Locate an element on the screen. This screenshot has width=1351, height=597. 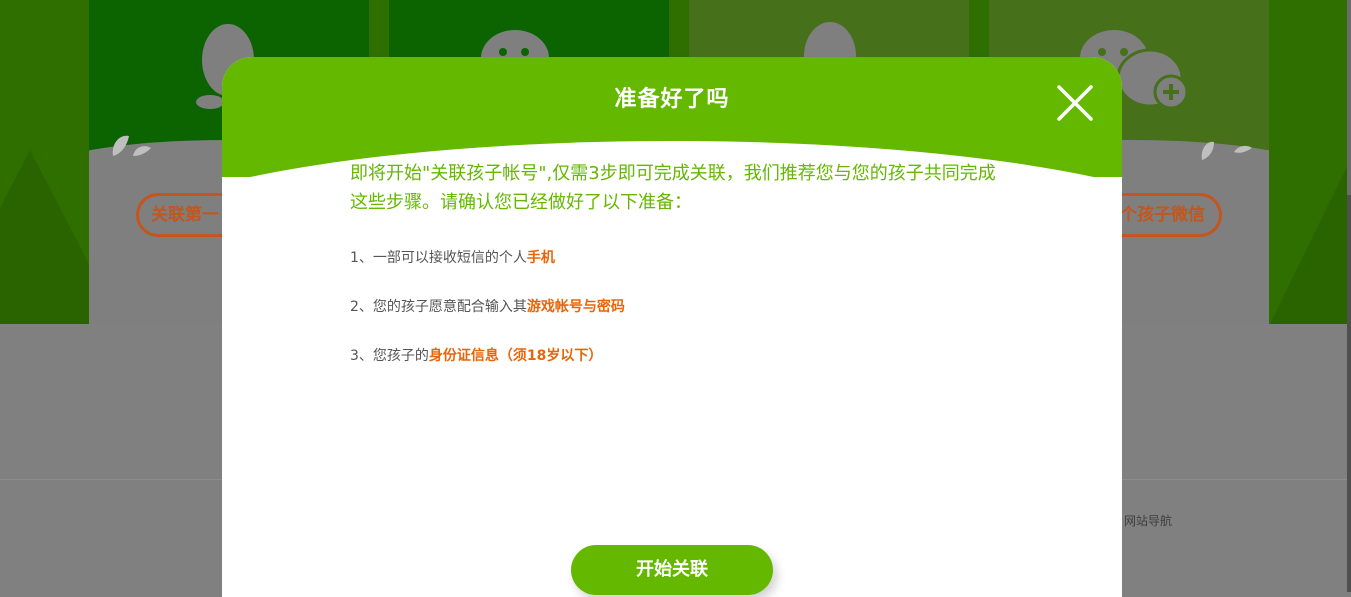
list-item: 1、一部可以接收短信的个人手机 is located at coordinates (452, 258).